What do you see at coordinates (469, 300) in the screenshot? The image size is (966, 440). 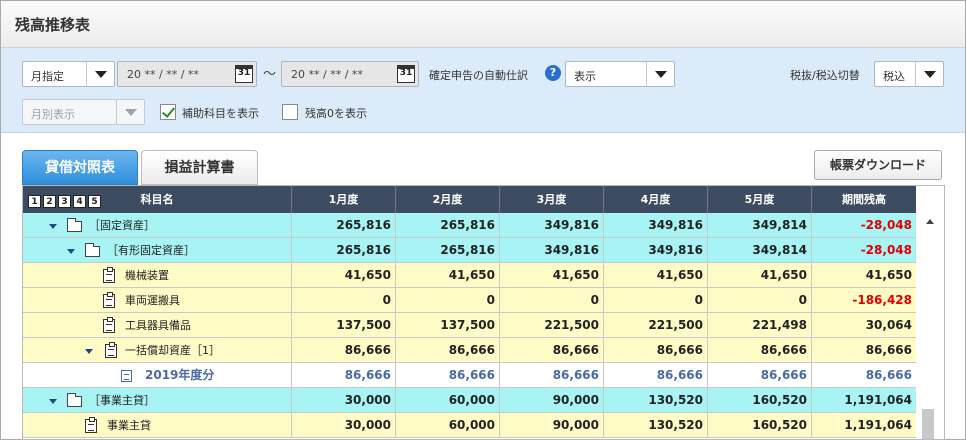 I see `table-row: 車両運搬具 0 0 0 0 0 -186,428` at bounding box center [469, 300].